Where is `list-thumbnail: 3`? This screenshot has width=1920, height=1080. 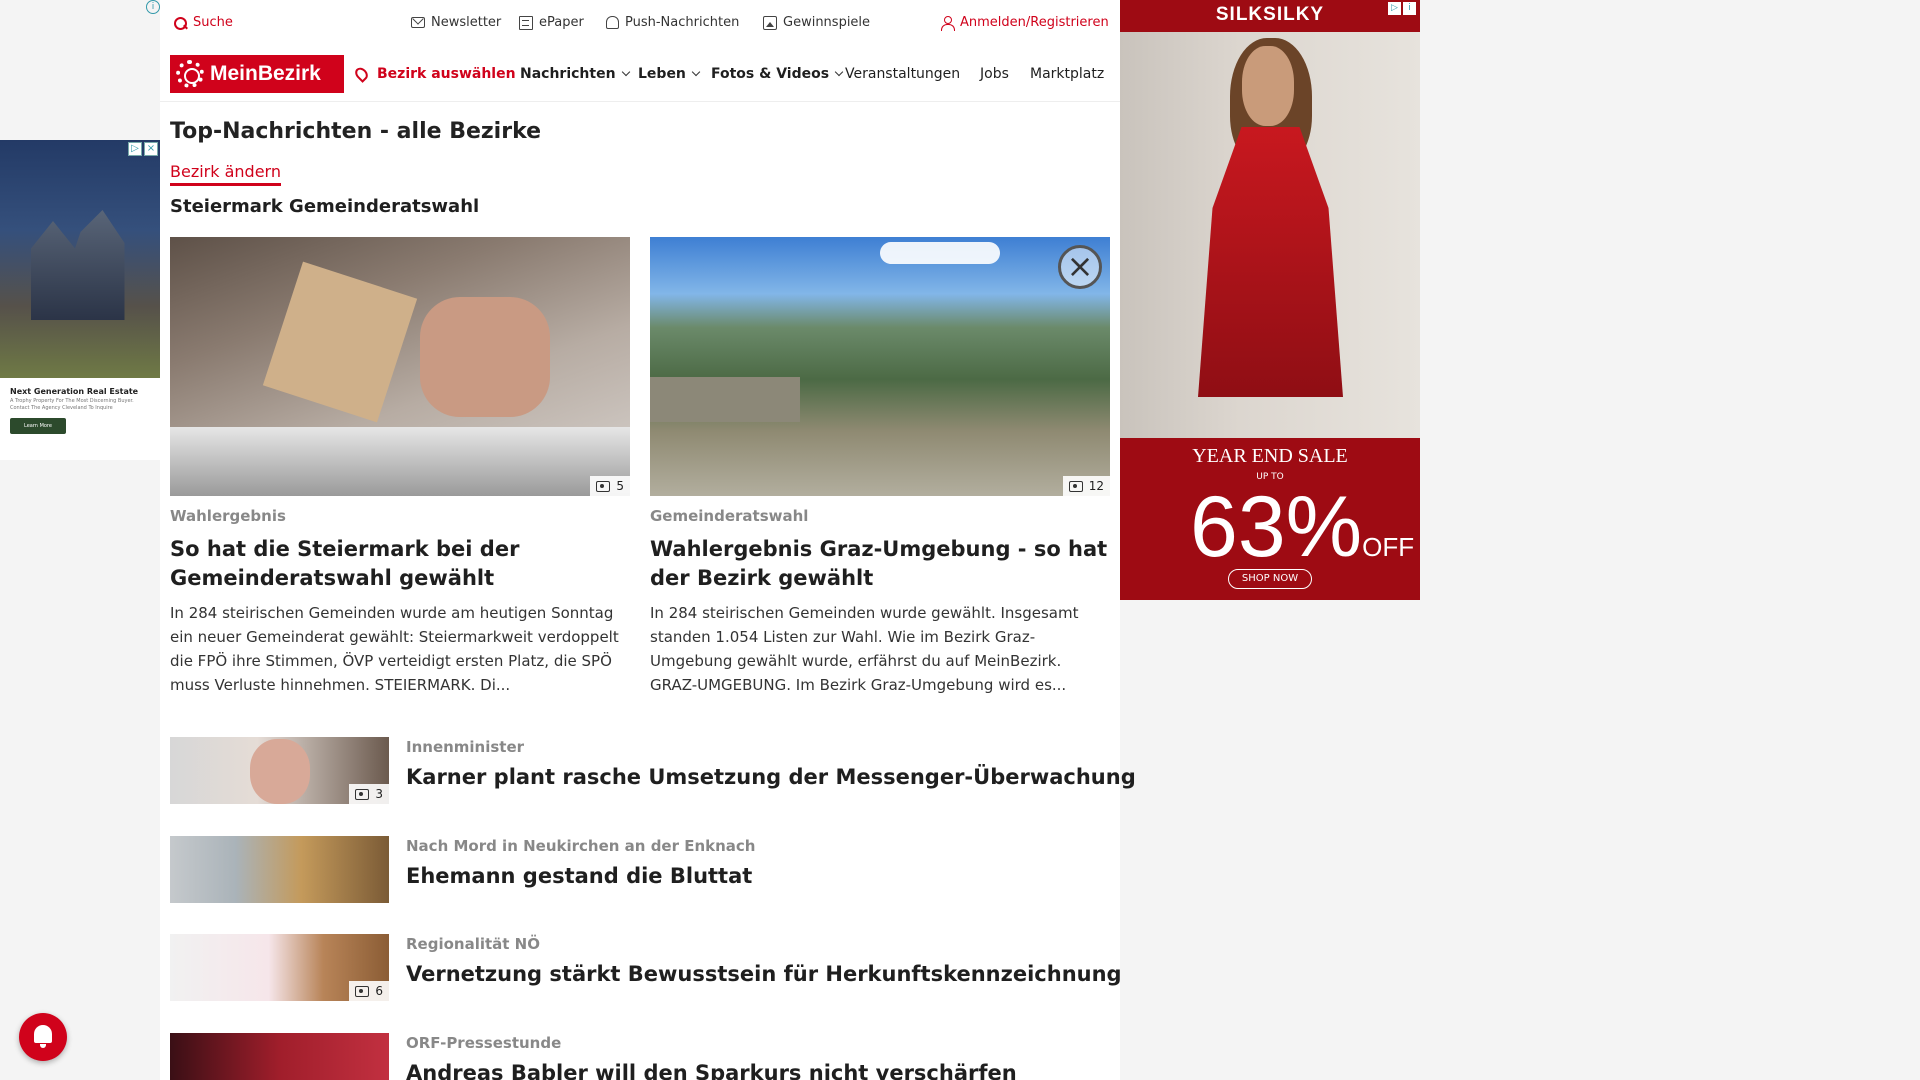
list-thumbnail: 3 is located at coordinates (279, 770).